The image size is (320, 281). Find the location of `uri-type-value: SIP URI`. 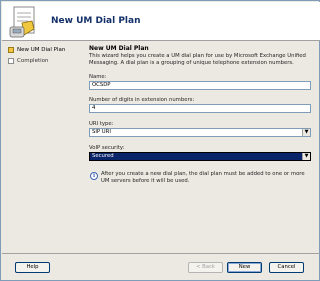

uri-type-value: SIP URI is located at coordinates (101, 132).